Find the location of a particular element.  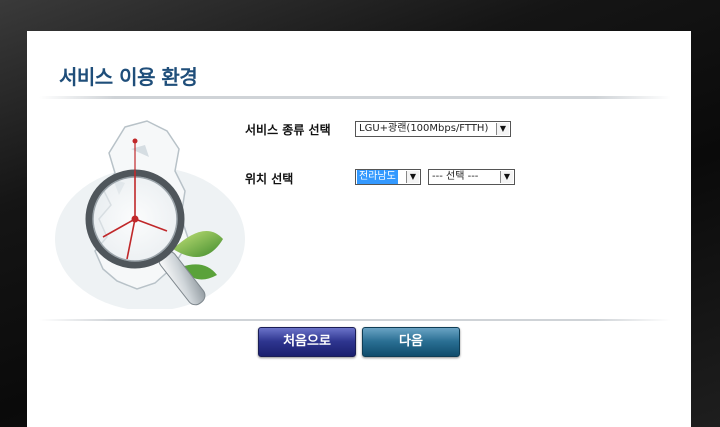

footer-divider is located at coordinates (355, 320).